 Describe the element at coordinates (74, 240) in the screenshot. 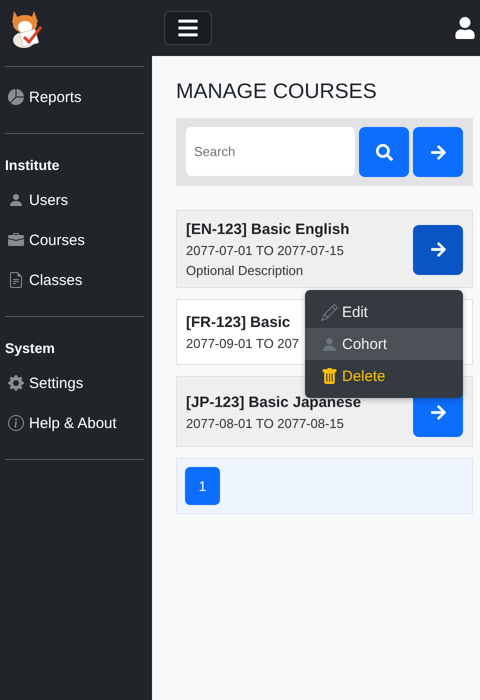

I see `sidebar-item: Courses` at that location.